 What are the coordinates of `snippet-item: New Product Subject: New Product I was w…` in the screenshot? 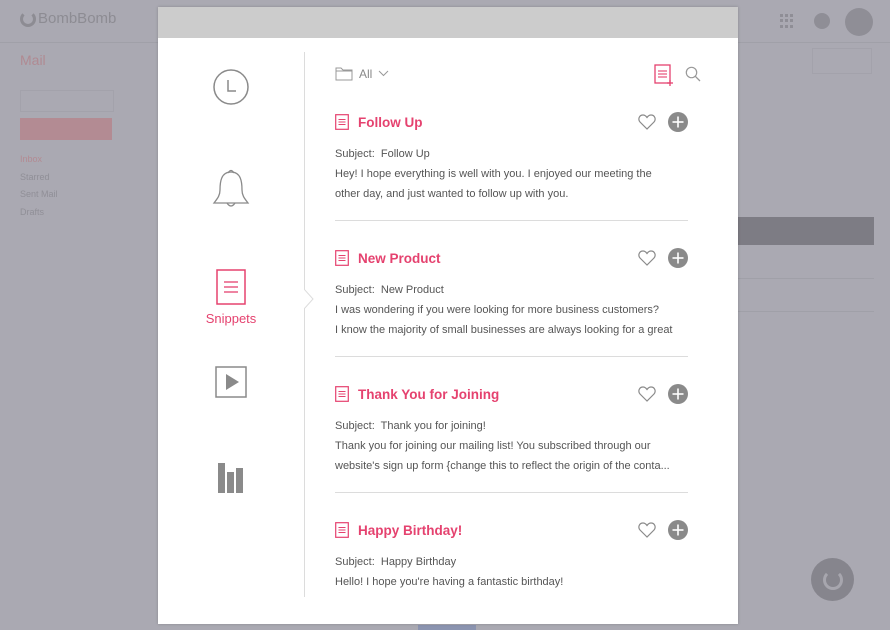 It's located at (511, 301).